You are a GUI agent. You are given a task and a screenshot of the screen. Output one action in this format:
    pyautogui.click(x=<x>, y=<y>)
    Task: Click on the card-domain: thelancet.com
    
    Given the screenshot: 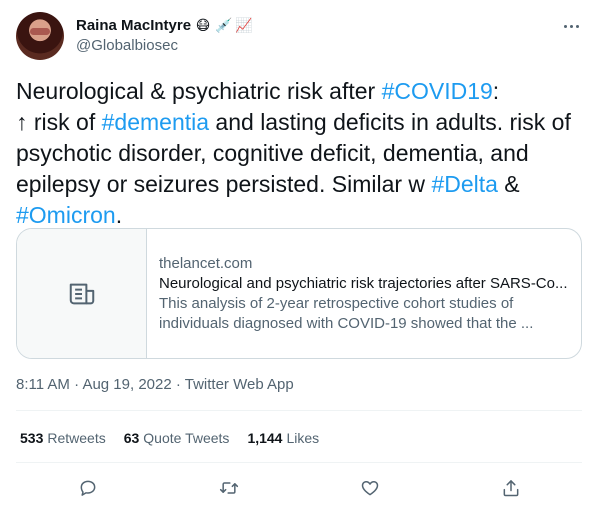 What is the action you would take?
    pyautogui.click(x=206, y=263)
    